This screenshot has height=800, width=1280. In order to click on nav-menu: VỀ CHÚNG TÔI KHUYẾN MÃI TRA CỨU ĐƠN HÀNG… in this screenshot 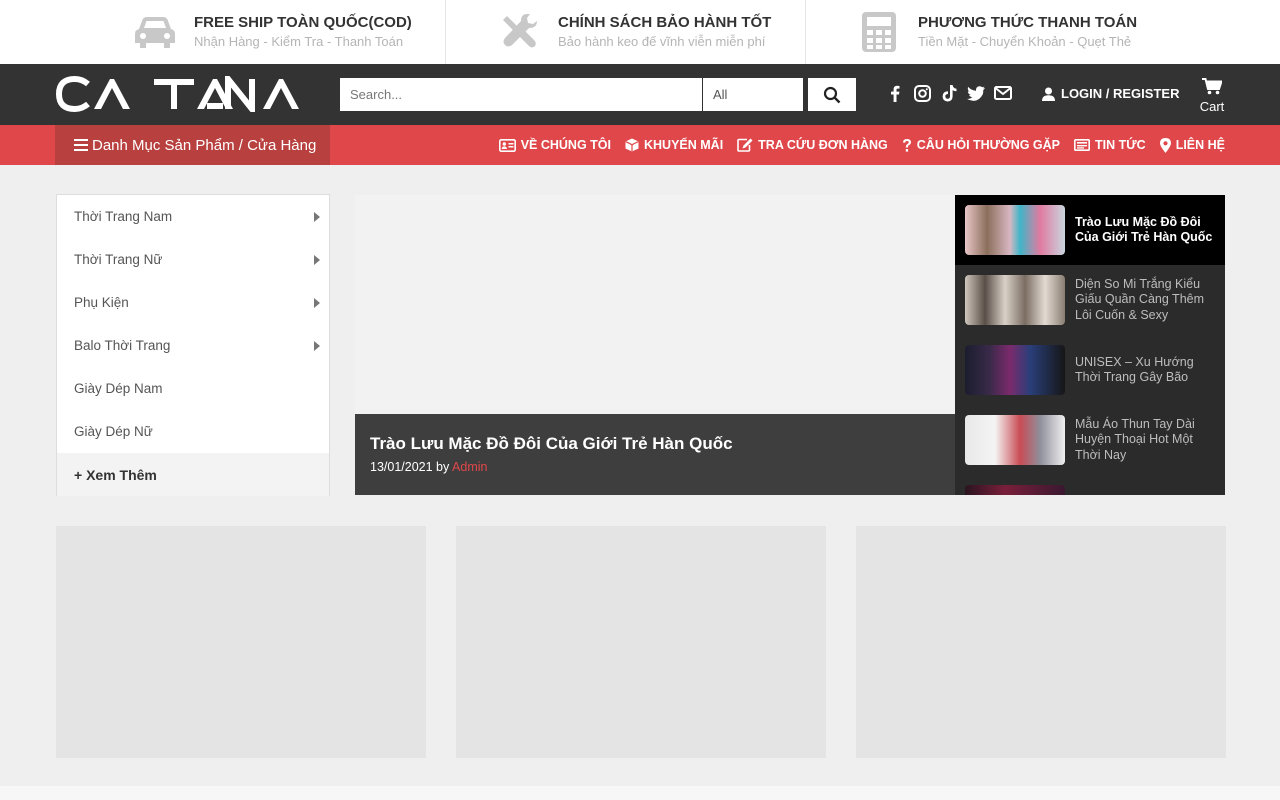, I will do `click(861, 145)`.